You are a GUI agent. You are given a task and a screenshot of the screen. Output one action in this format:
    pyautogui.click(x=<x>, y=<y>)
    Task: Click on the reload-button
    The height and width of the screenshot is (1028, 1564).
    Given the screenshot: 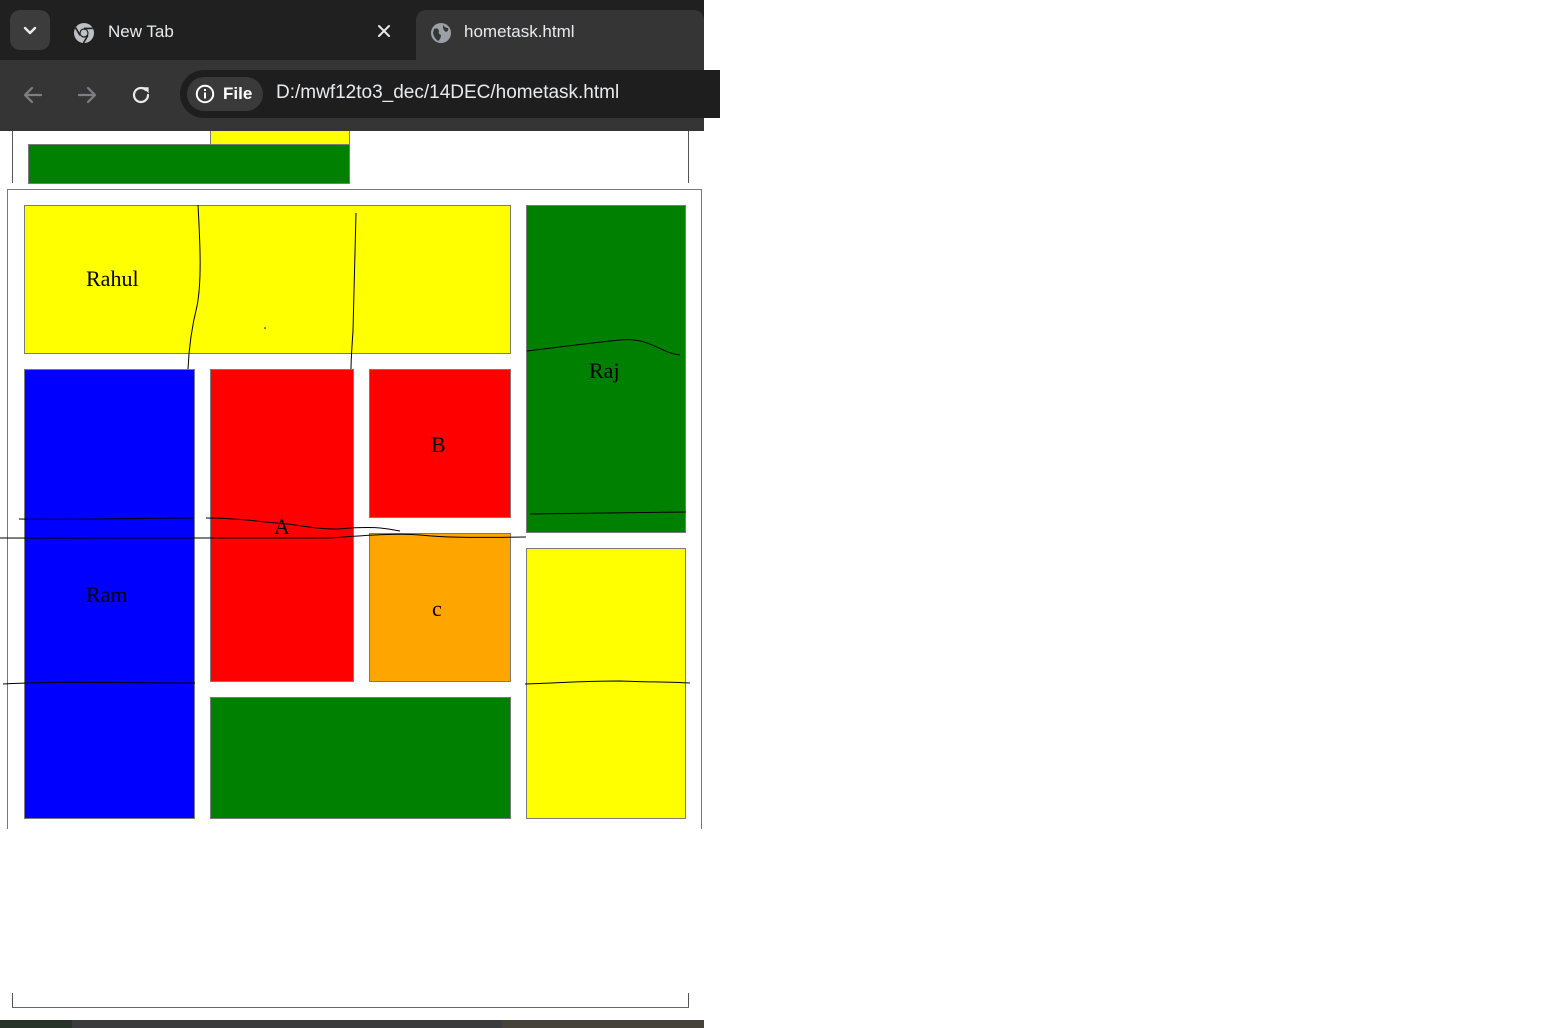 What is the action you would take?
    pyautogui.click(x=141, y=95)
    